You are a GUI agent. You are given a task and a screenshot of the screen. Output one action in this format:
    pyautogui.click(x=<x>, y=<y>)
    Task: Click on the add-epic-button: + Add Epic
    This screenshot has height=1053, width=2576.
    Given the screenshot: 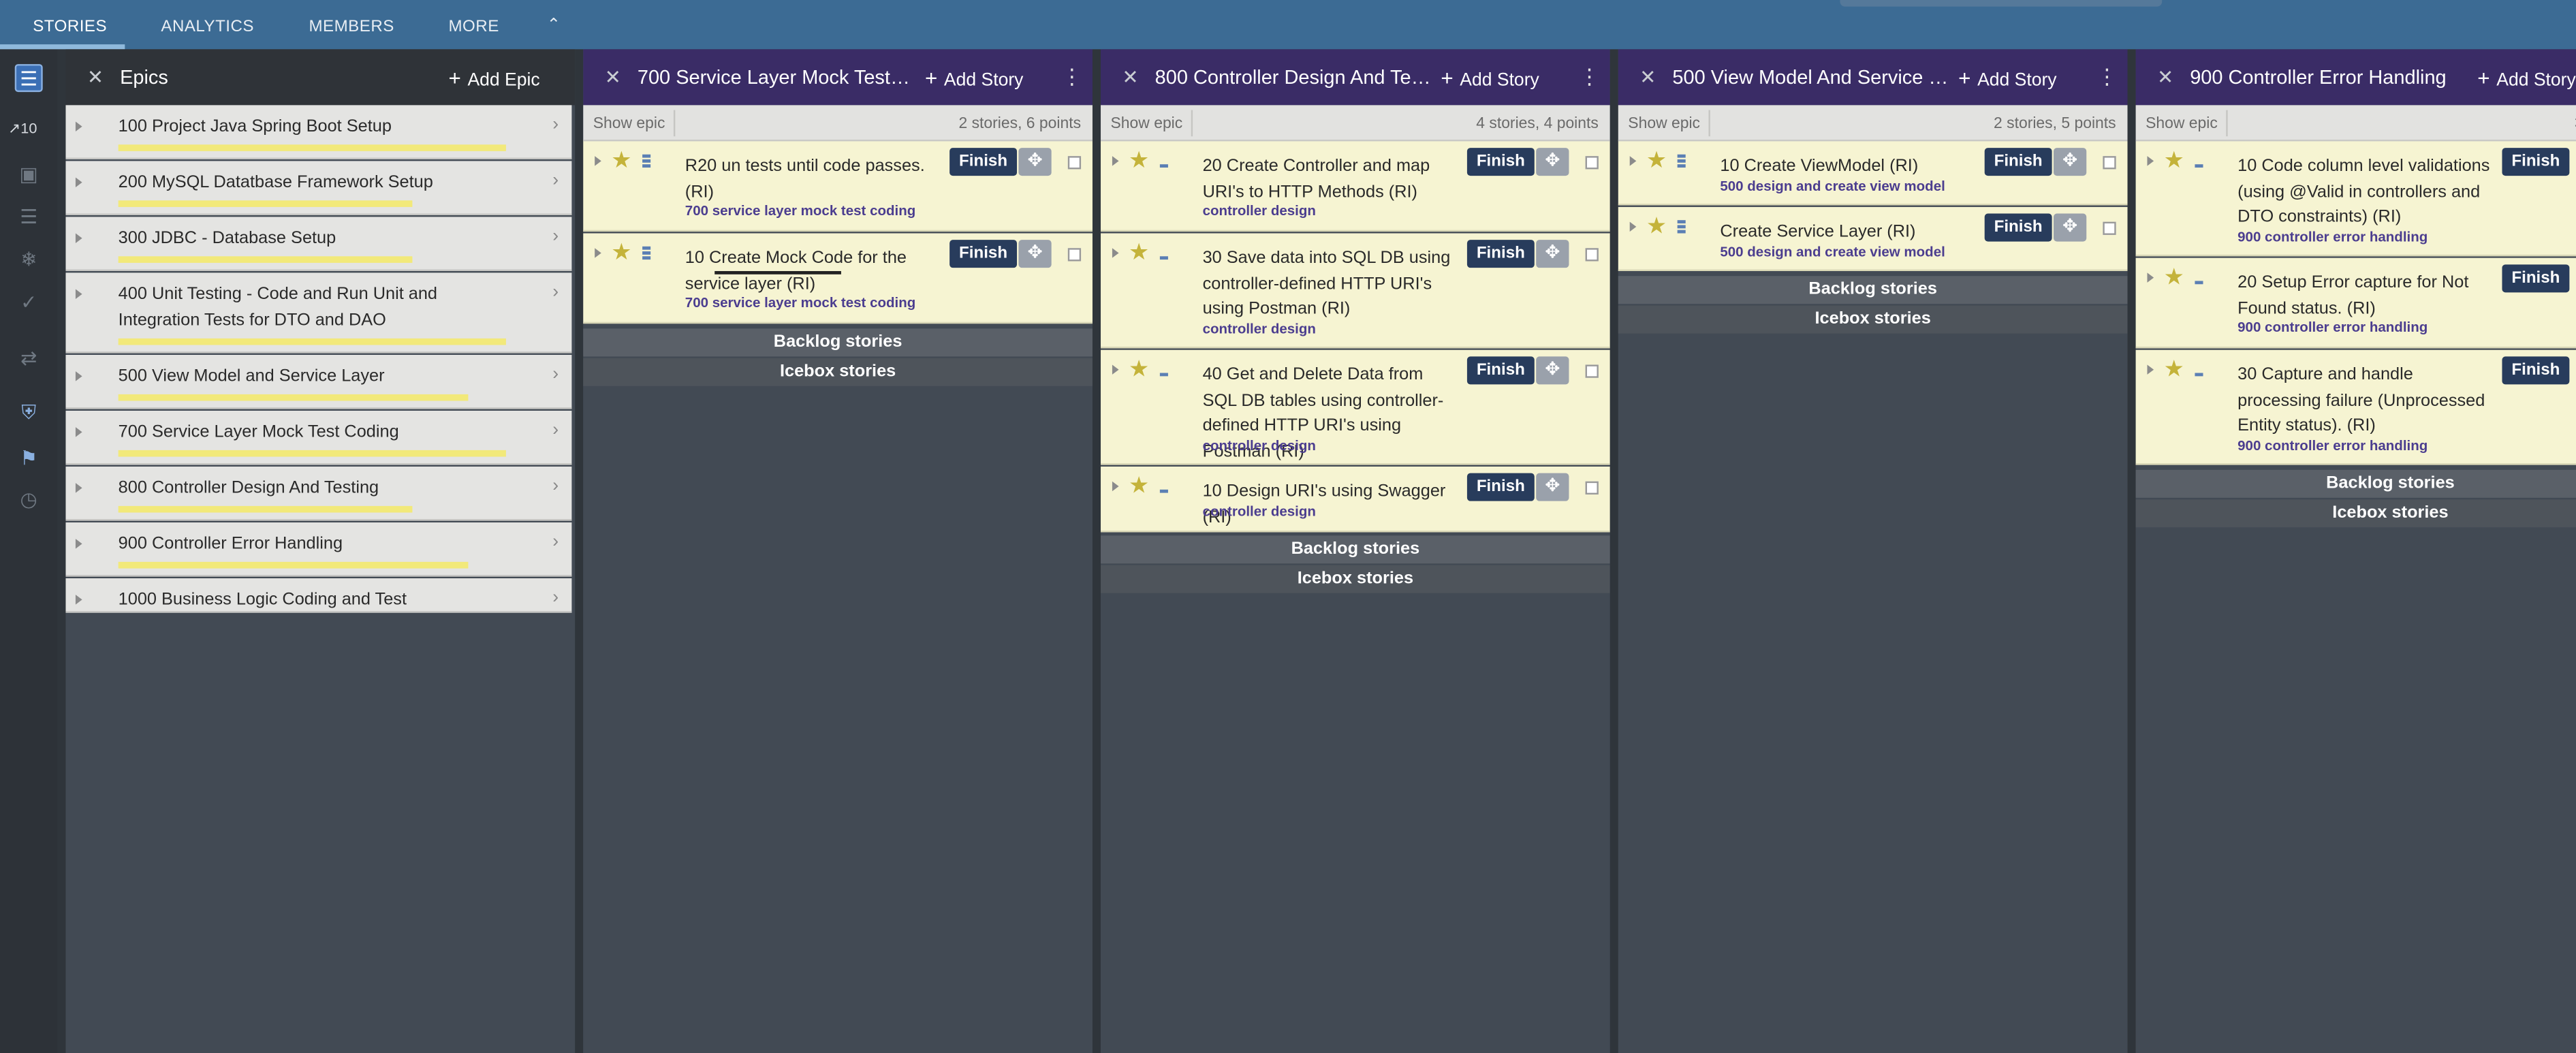 What is the action you would take?
    pyautogui.click(x=493, y=77)
    